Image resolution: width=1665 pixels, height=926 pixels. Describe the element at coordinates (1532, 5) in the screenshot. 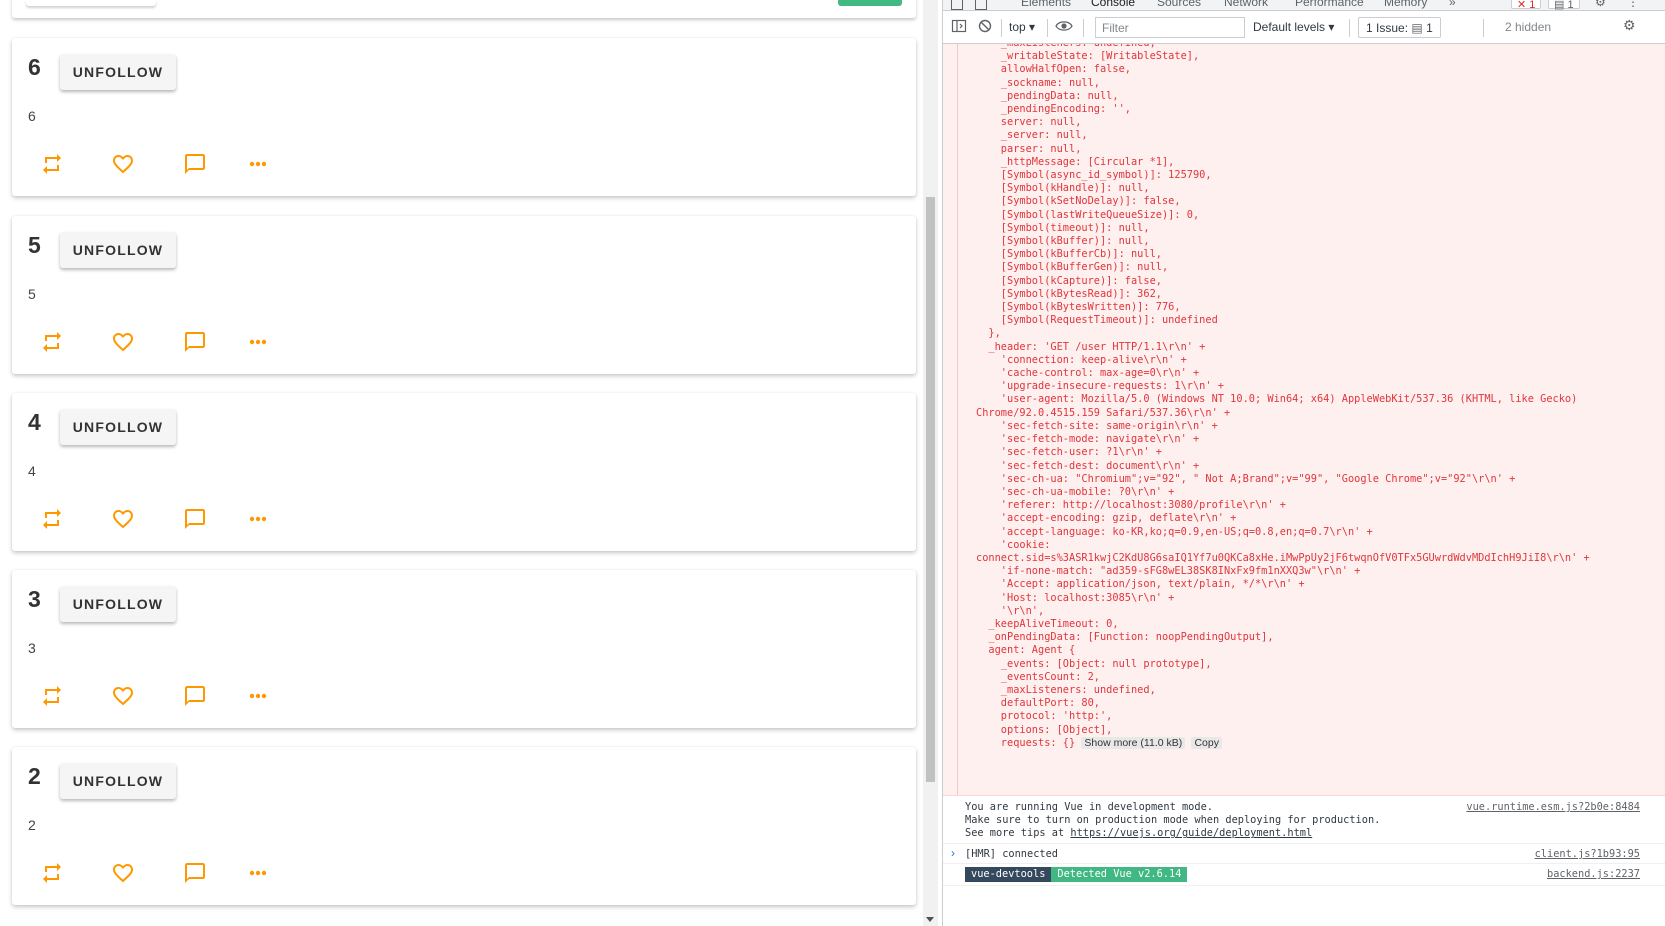

I see `error-count: 1` at that location.